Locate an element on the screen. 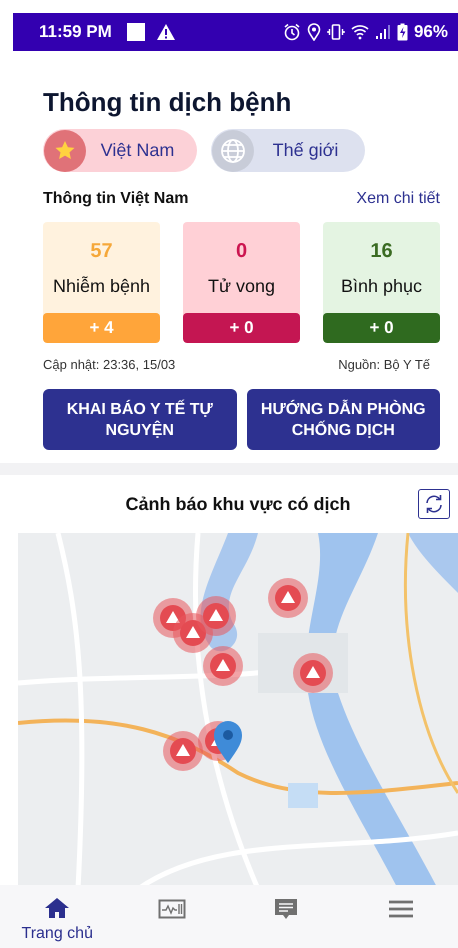  stat-label: Tử vong is located at coordinates (242, 286).